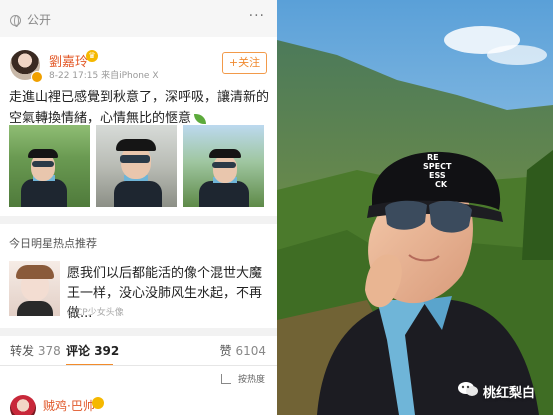  I want to click on post-meta: 8-22 17:15 来自iPhone X, so click(104, 76).